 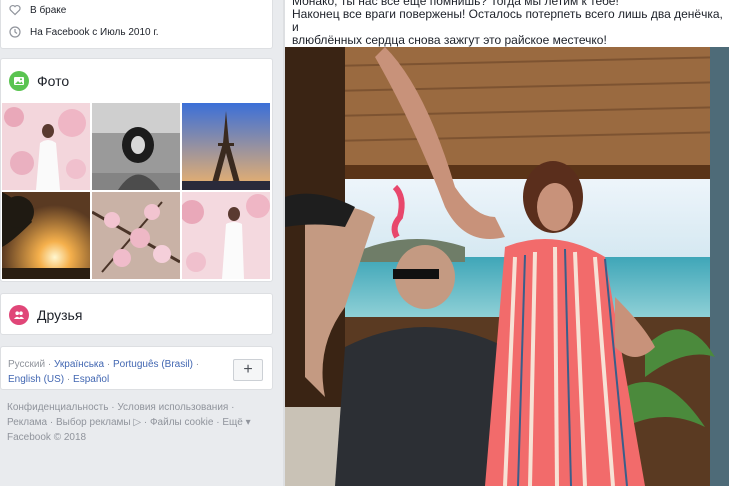 What do you see at coordinates (57, 407) in the screenshot?
I see `footer-privacy-link: Конфиденциальность` at bounding box center [57, 407].